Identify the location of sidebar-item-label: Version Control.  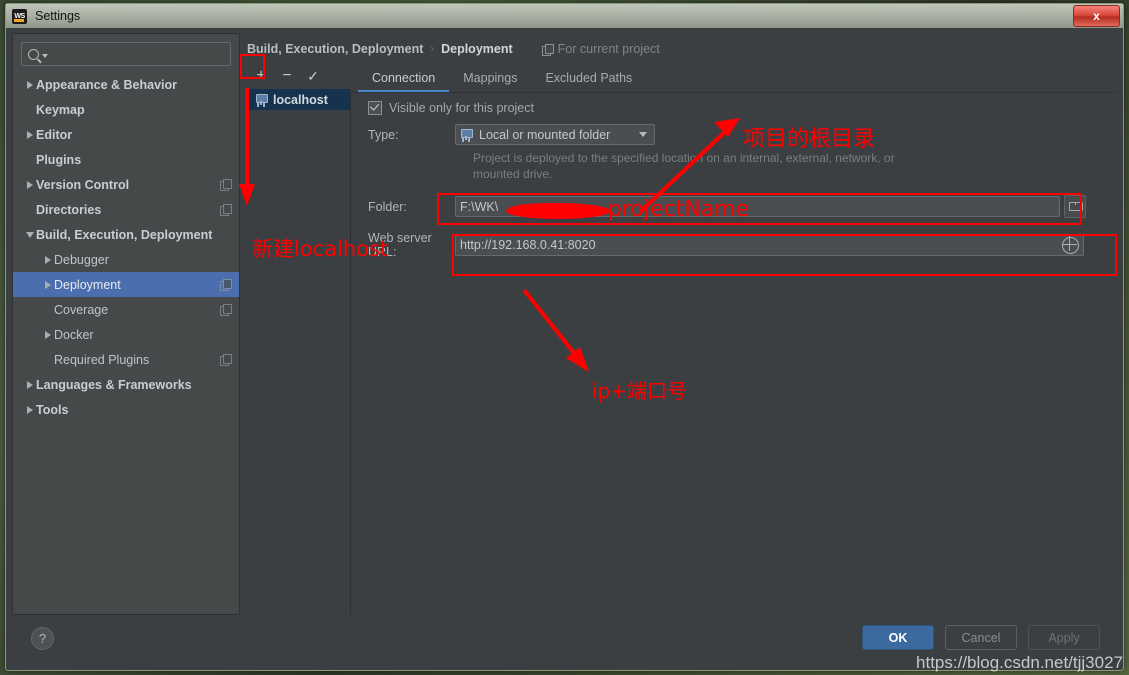
(83, 184).